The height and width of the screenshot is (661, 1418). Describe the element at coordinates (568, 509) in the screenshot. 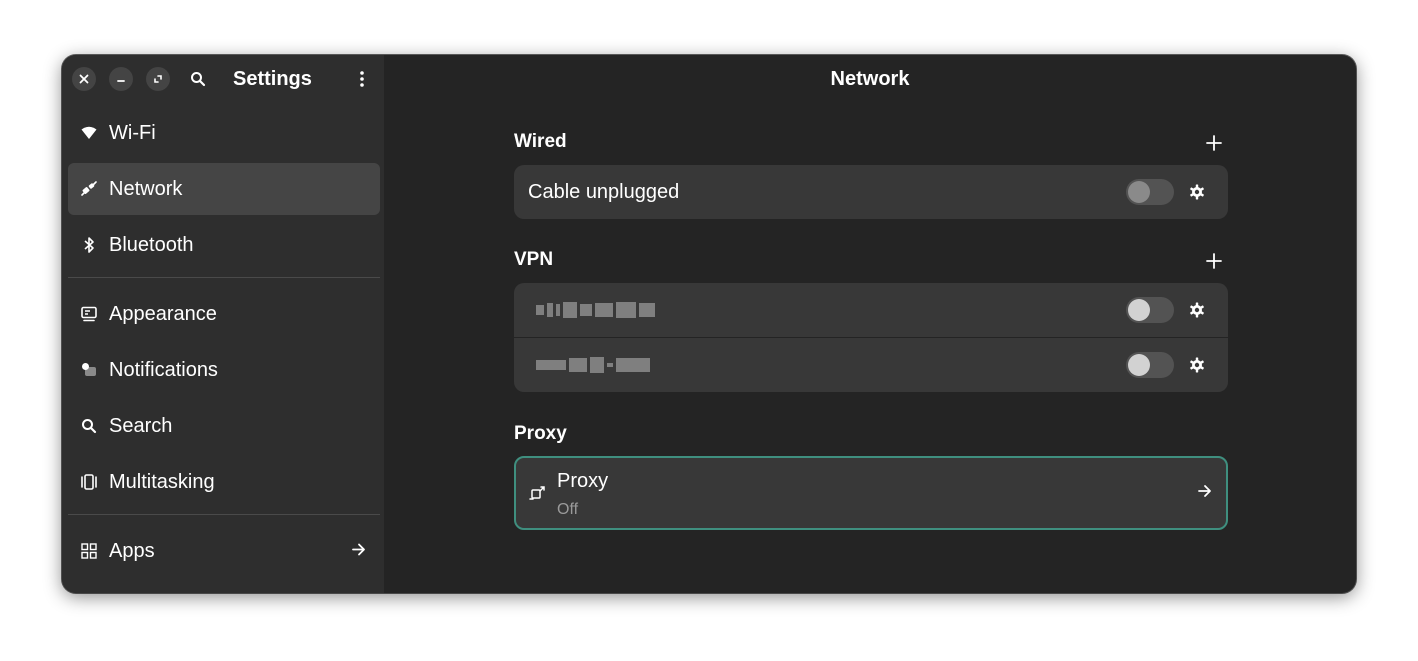

I see `proxy-status: Off` at that location.